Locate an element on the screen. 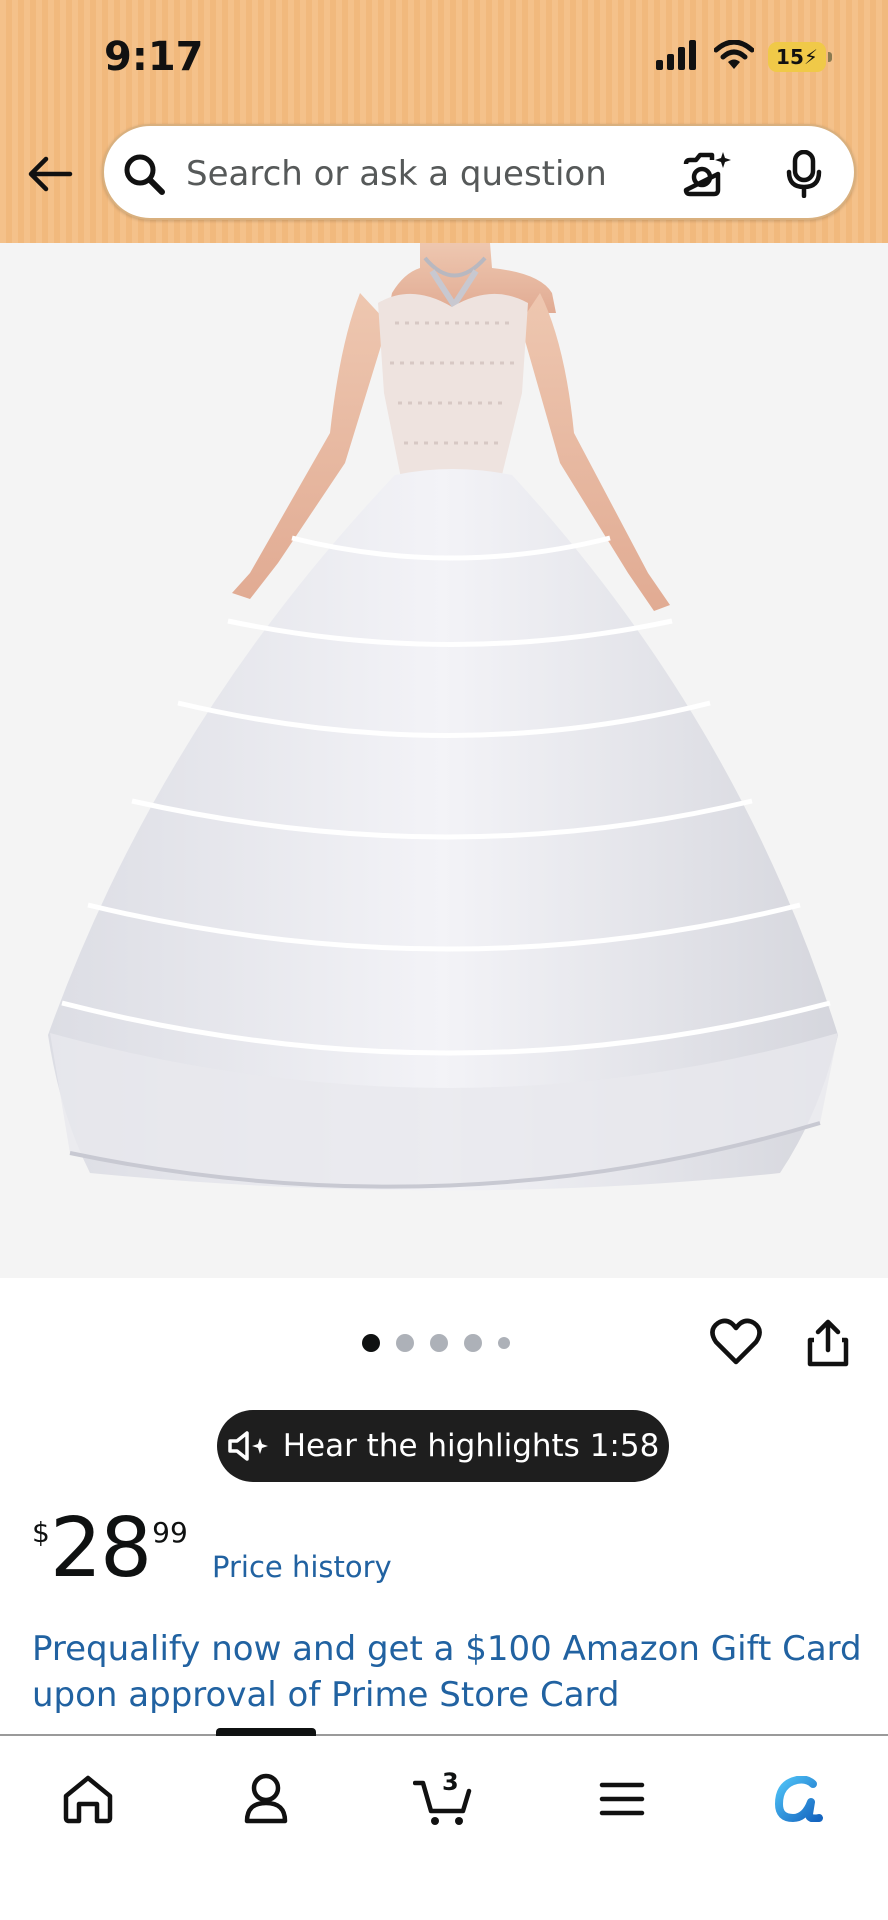  search-bar is located at coordinates (479, 172).